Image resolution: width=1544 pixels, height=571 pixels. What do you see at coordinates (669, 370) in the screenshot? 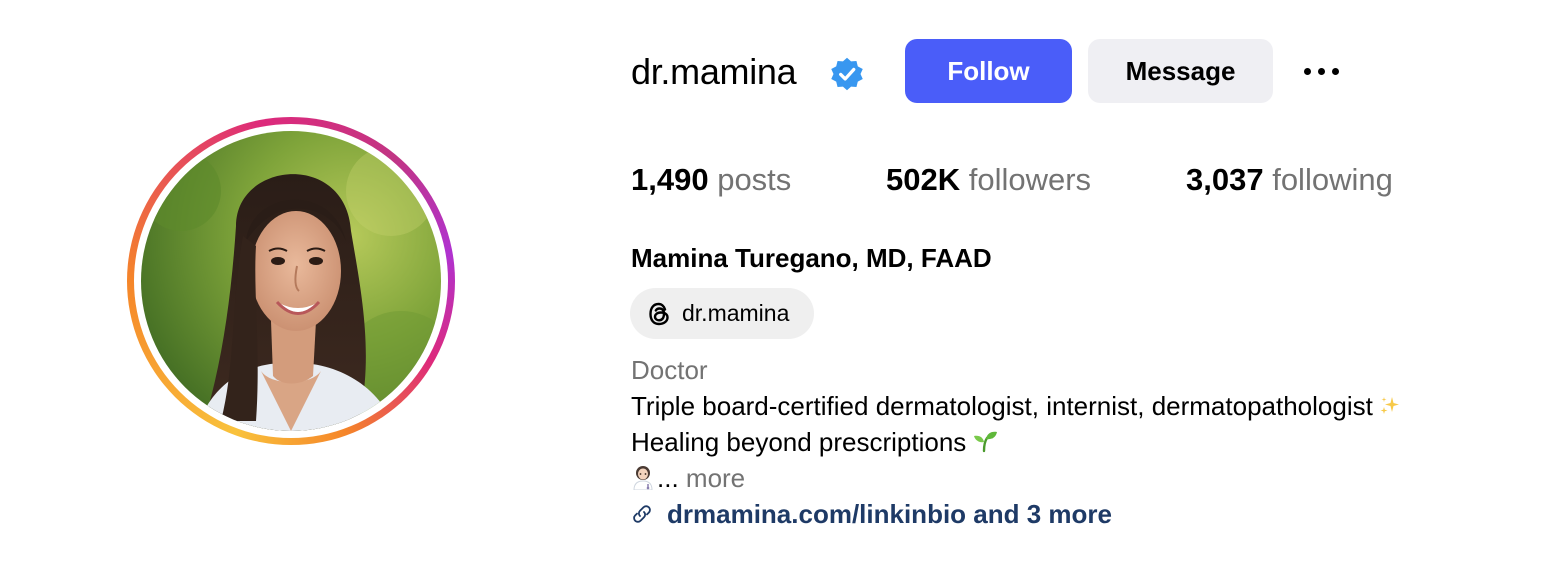
I see `profile-category: Doctor` at bounding box center [669, 370].